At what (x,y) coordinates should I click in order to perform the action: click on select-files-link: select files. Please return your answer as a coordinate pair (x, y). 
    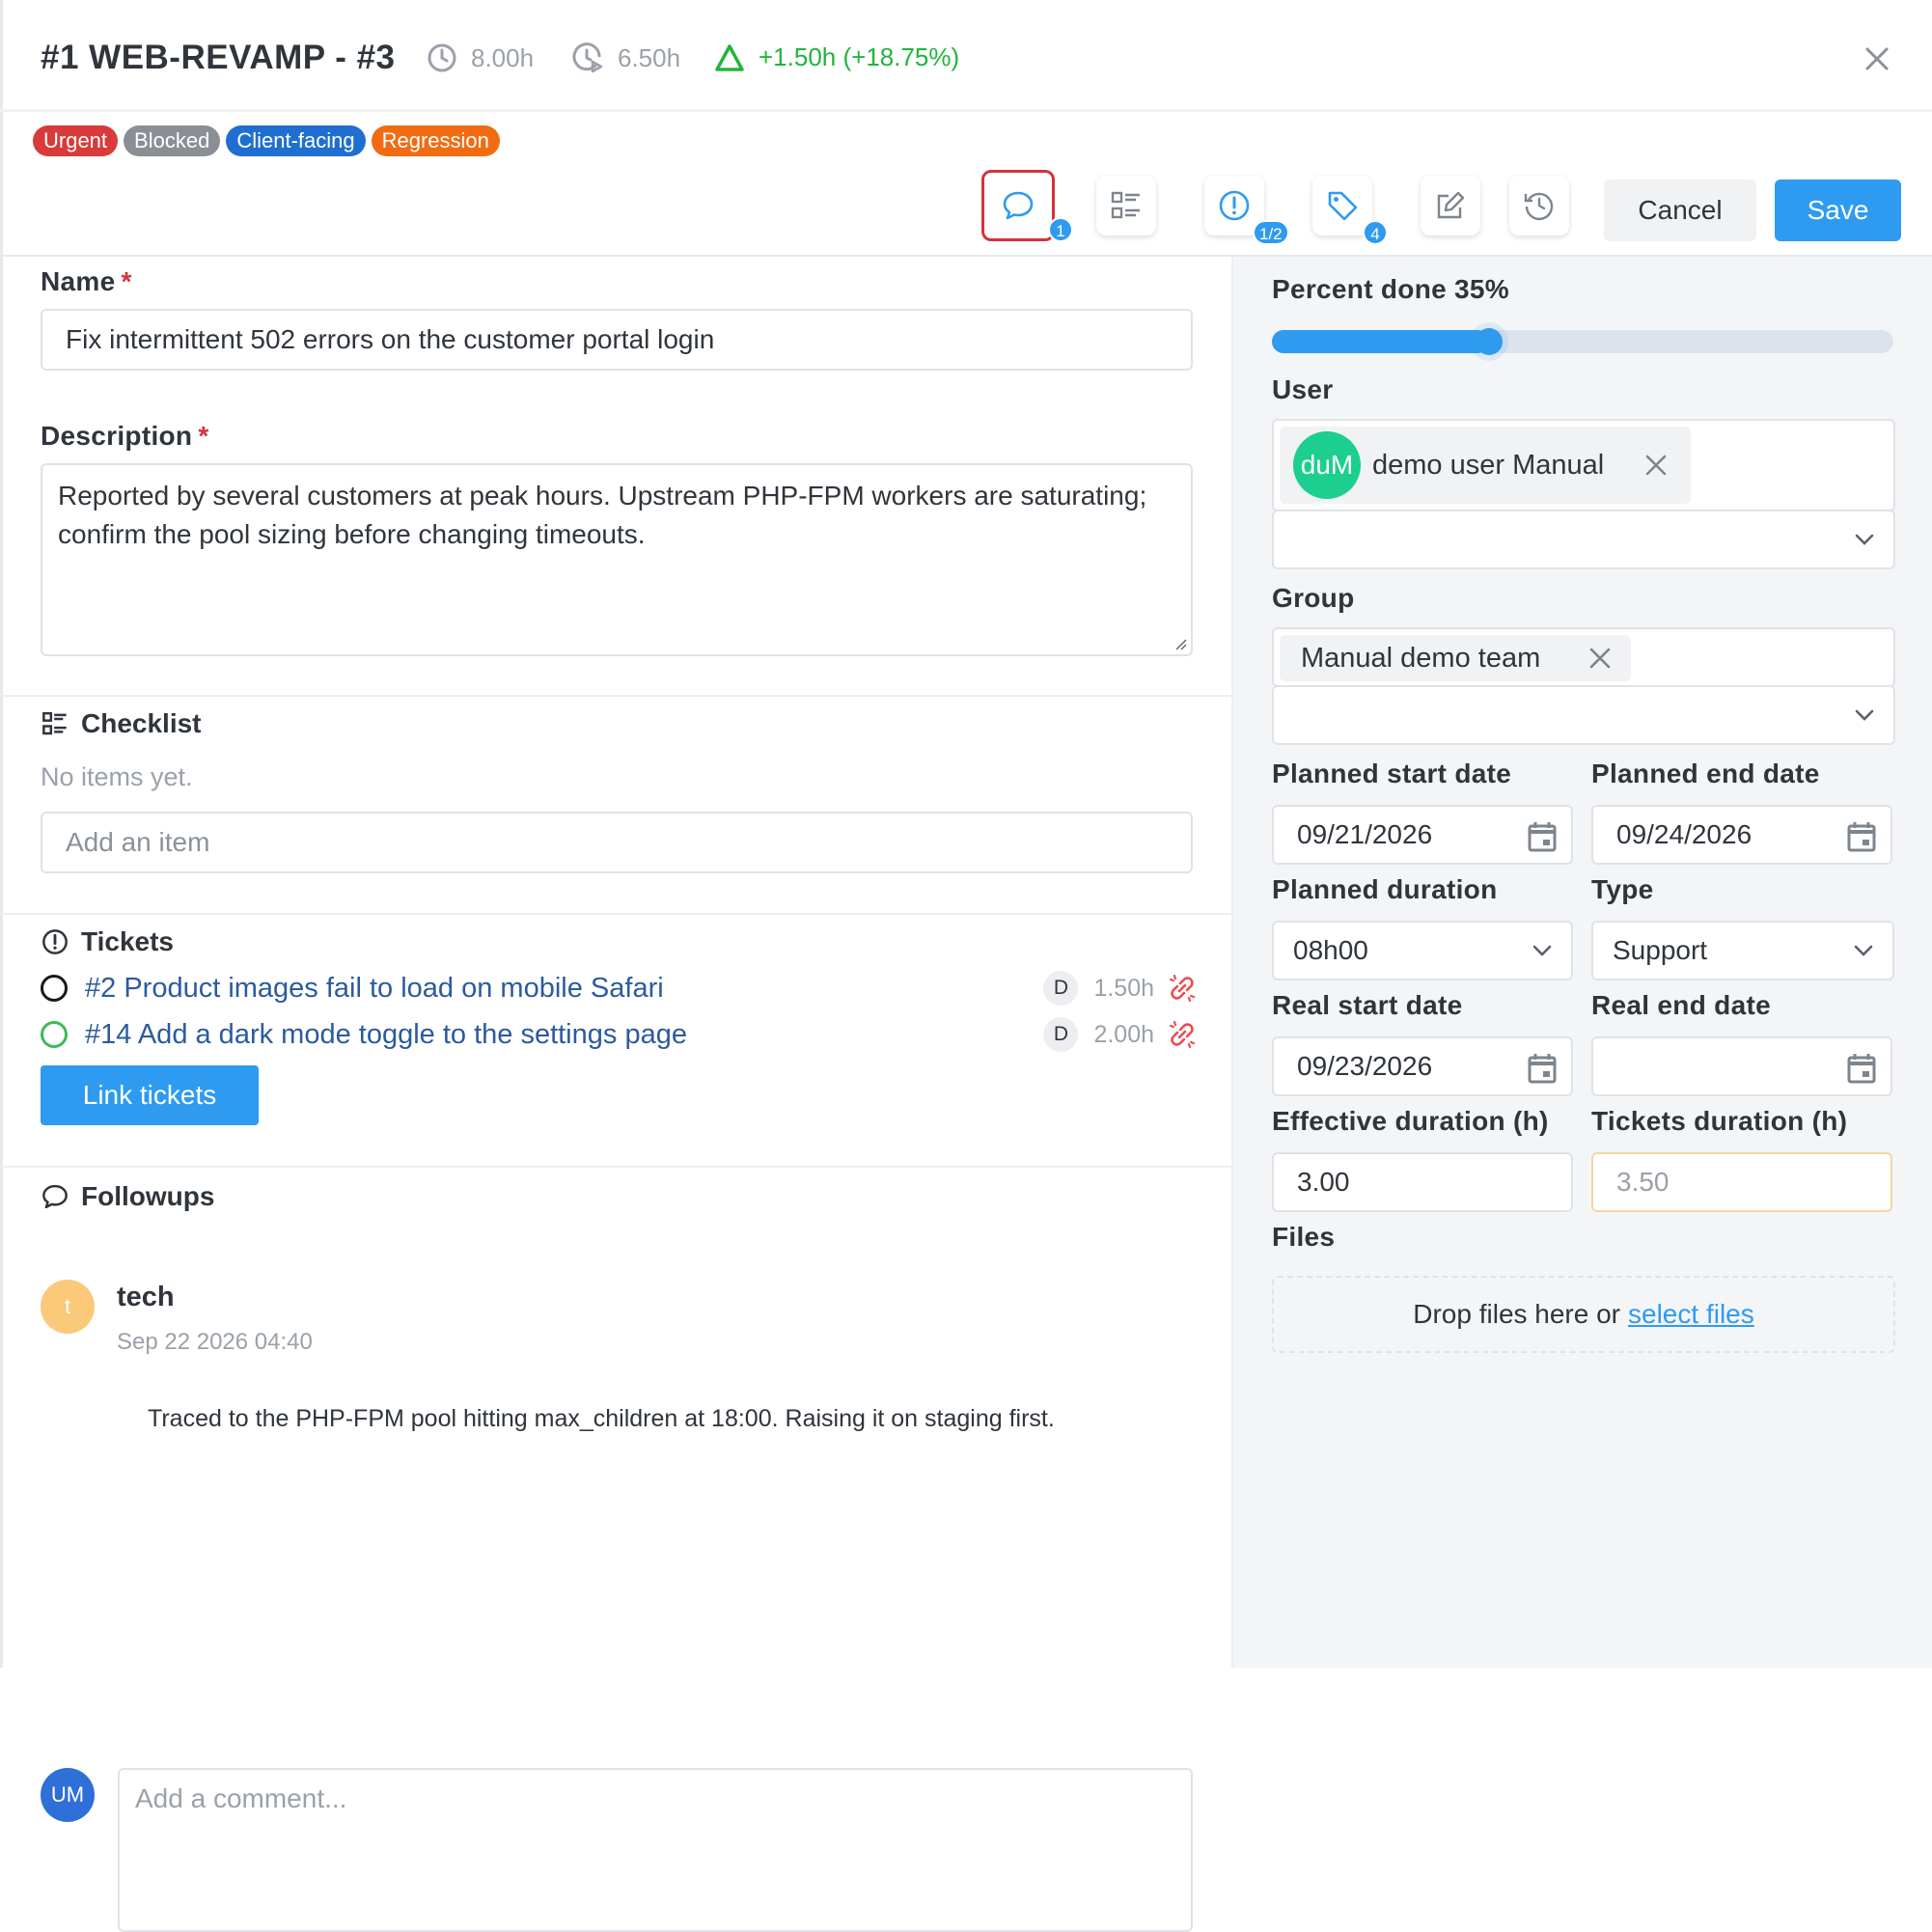
    Looking at the image, I should click on (1691, 1314).